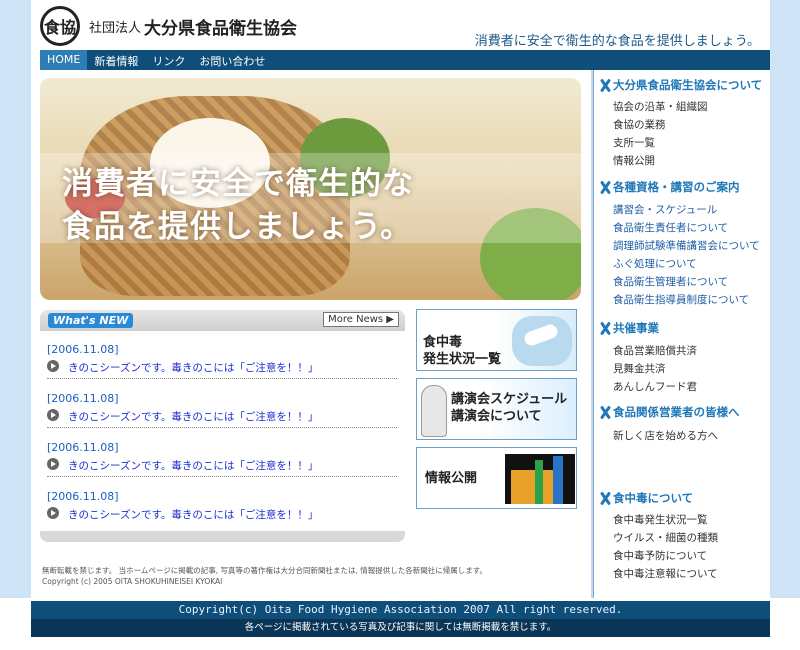 The image size is (800, 650). What do you see at coordinates (665, 573) in the screenshot?
I see `sidebar-item: 食中毒注意報について` at bounding box center [665, 573].